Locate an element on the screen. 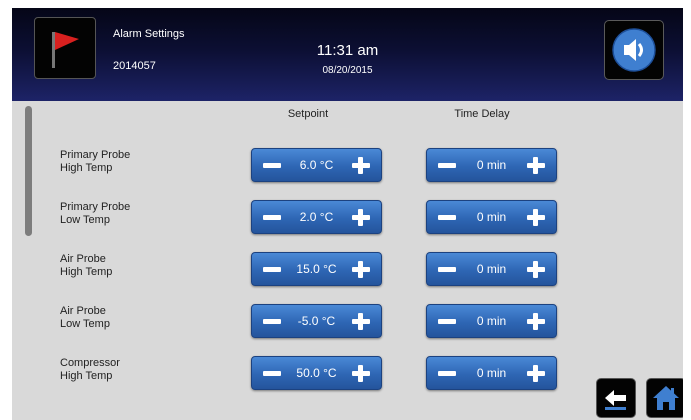 This screenshot has height=420, width=691. time-delay-column-header: Time Delay is located at coordinates (482, 114).